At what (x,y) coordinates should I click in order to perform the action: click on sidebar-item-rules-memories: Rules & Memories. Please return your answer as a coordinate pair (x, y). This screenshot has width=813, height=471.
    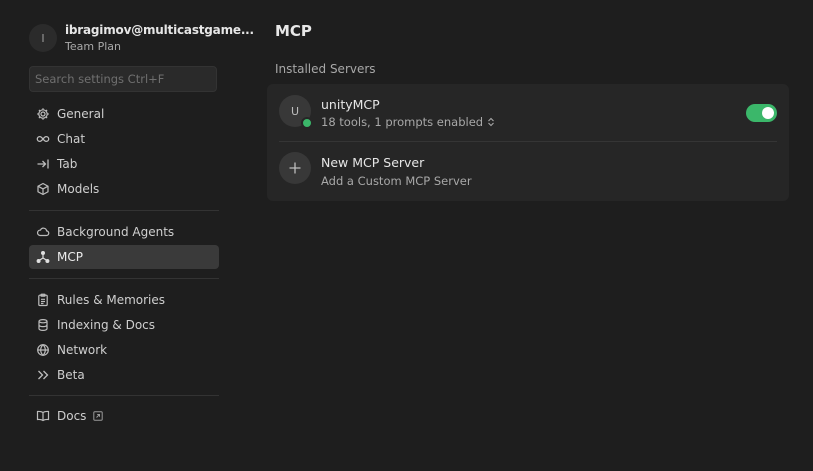
    Looking at the image, I should click on (124, 300).